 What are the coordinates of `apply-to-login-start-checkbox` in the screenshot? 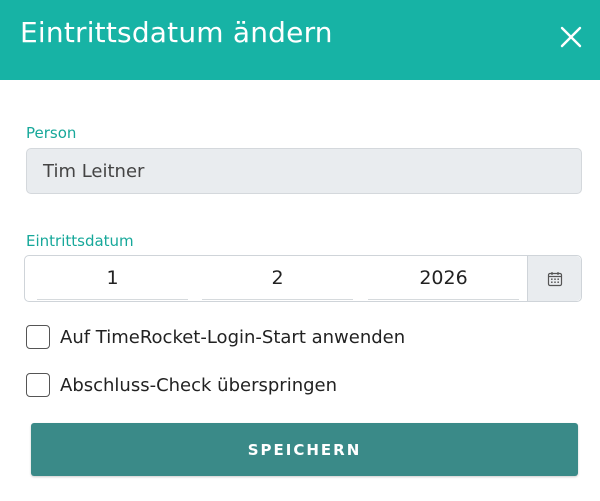 It's located at (38, 337).